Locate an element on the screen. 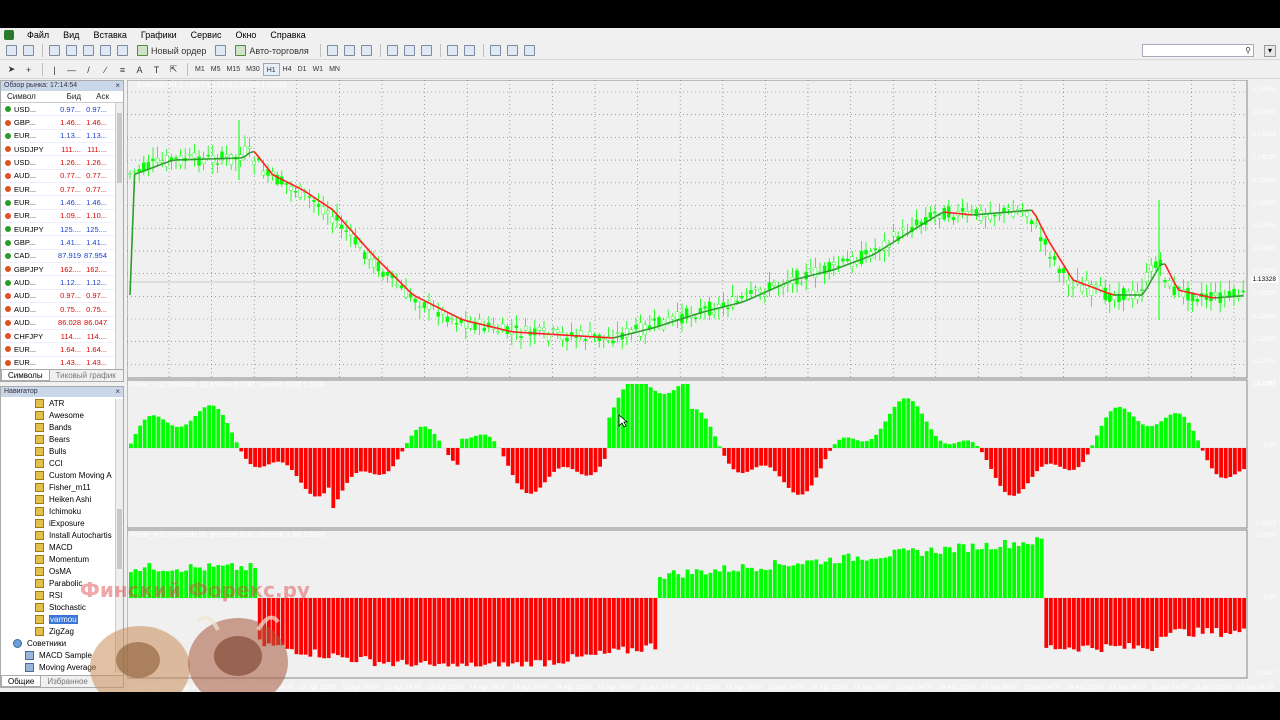 The width and height of the screenshot is (1280, 720). candle-body is located at coordinates (916, 222).